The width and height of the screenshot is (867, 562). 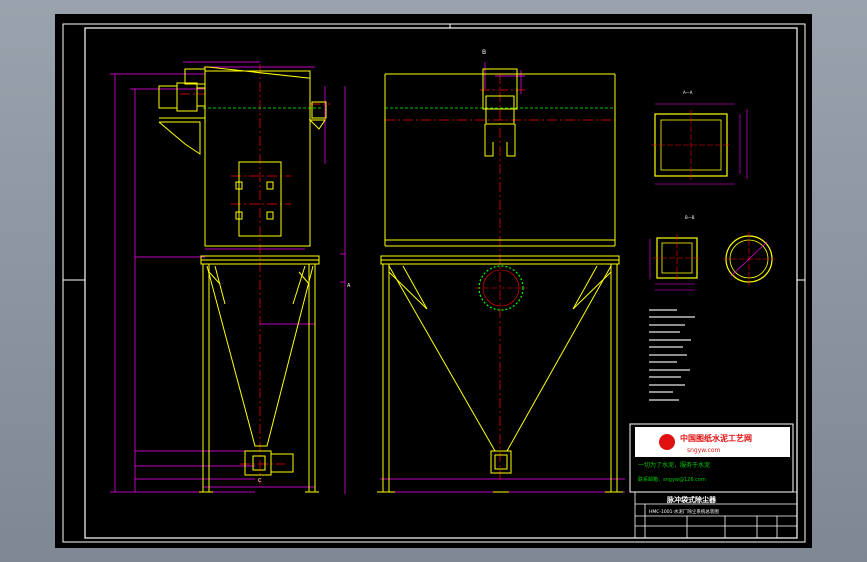 I want to click on side-view-tag: A, so click(x=349, y=286).